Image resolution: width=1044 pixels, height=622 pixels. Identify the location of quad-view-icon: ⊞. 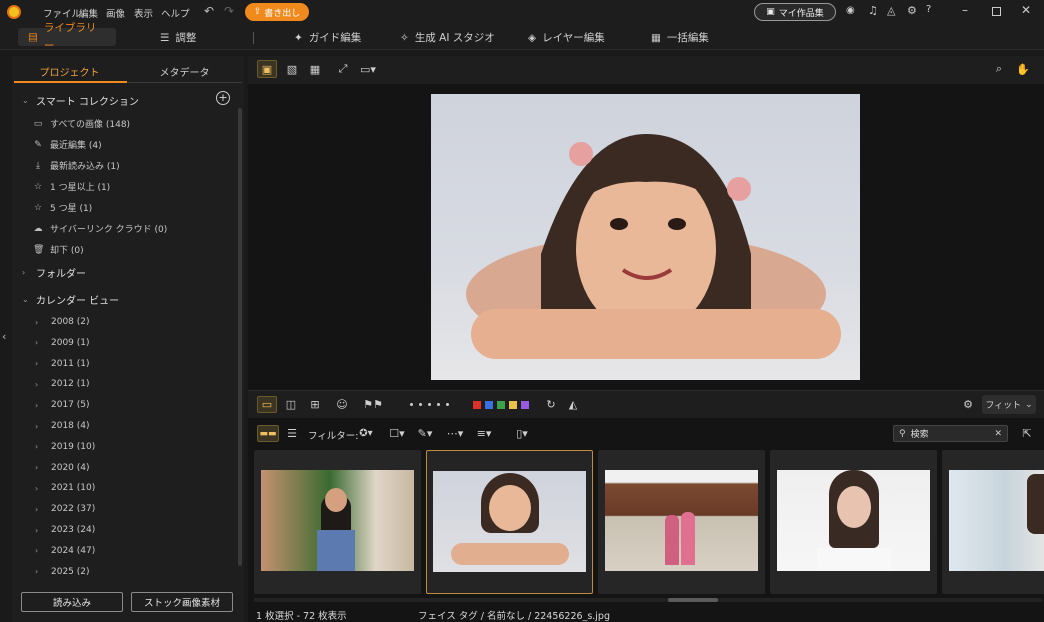
(315, 404).